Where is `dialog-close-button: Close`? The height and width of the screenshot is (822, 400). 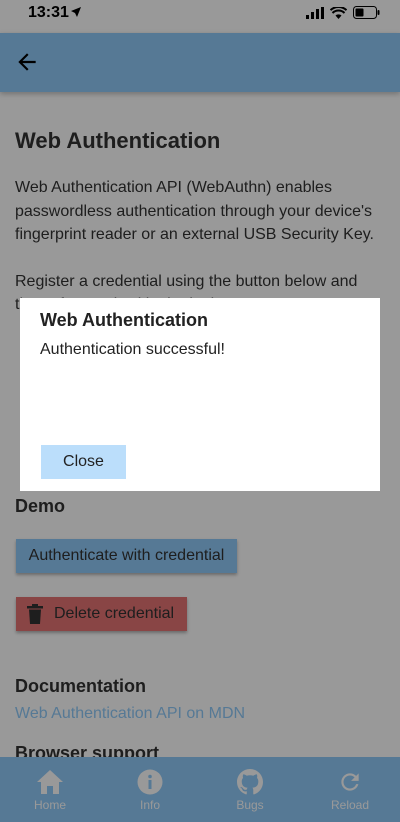 dialog-close-button: Close is located at coordinates (83, 462).